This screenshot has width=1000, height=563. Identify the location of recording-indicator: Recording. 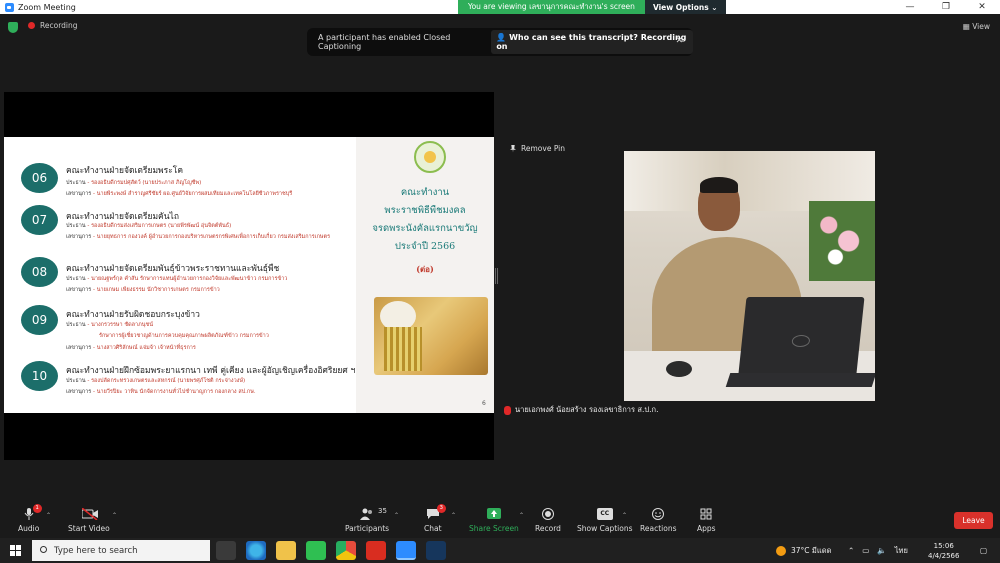
(53, 25).